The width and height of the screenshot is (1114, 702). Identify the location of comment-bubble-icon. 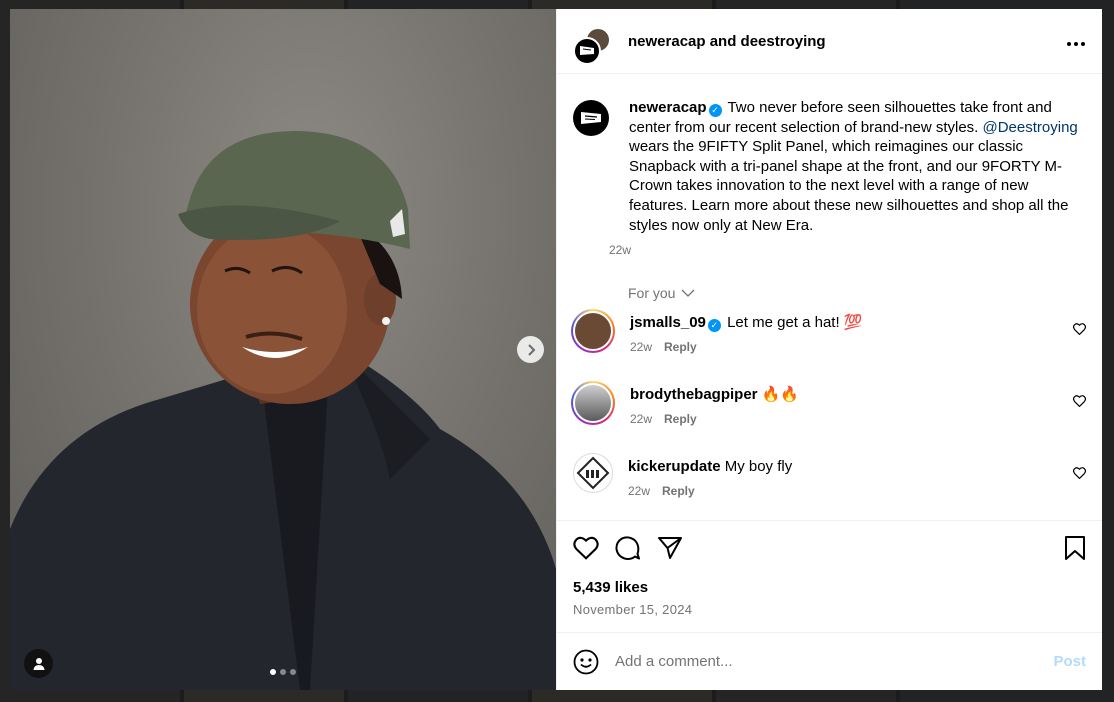
(628, 548).